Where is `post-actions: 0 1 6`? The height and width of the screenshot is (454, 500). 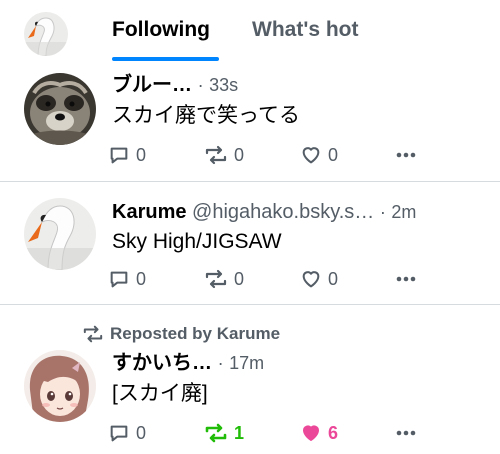 post-actions: 0 1 6 is located at coordinates (298, 435).